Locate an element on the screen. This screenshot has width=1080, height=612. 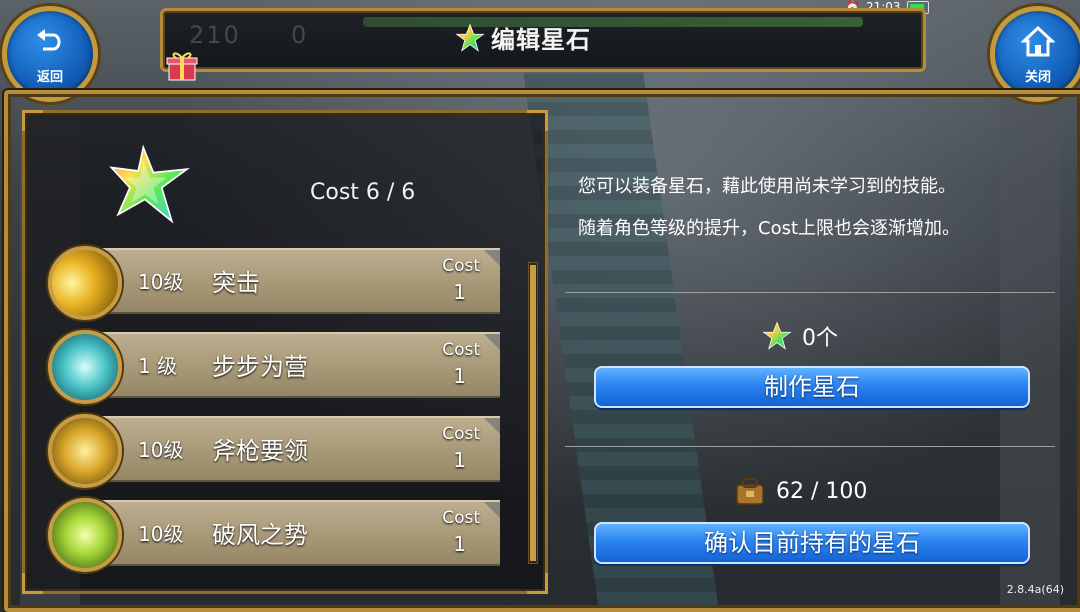
close-button: 关闭 is located at coordinates (1035, 54).